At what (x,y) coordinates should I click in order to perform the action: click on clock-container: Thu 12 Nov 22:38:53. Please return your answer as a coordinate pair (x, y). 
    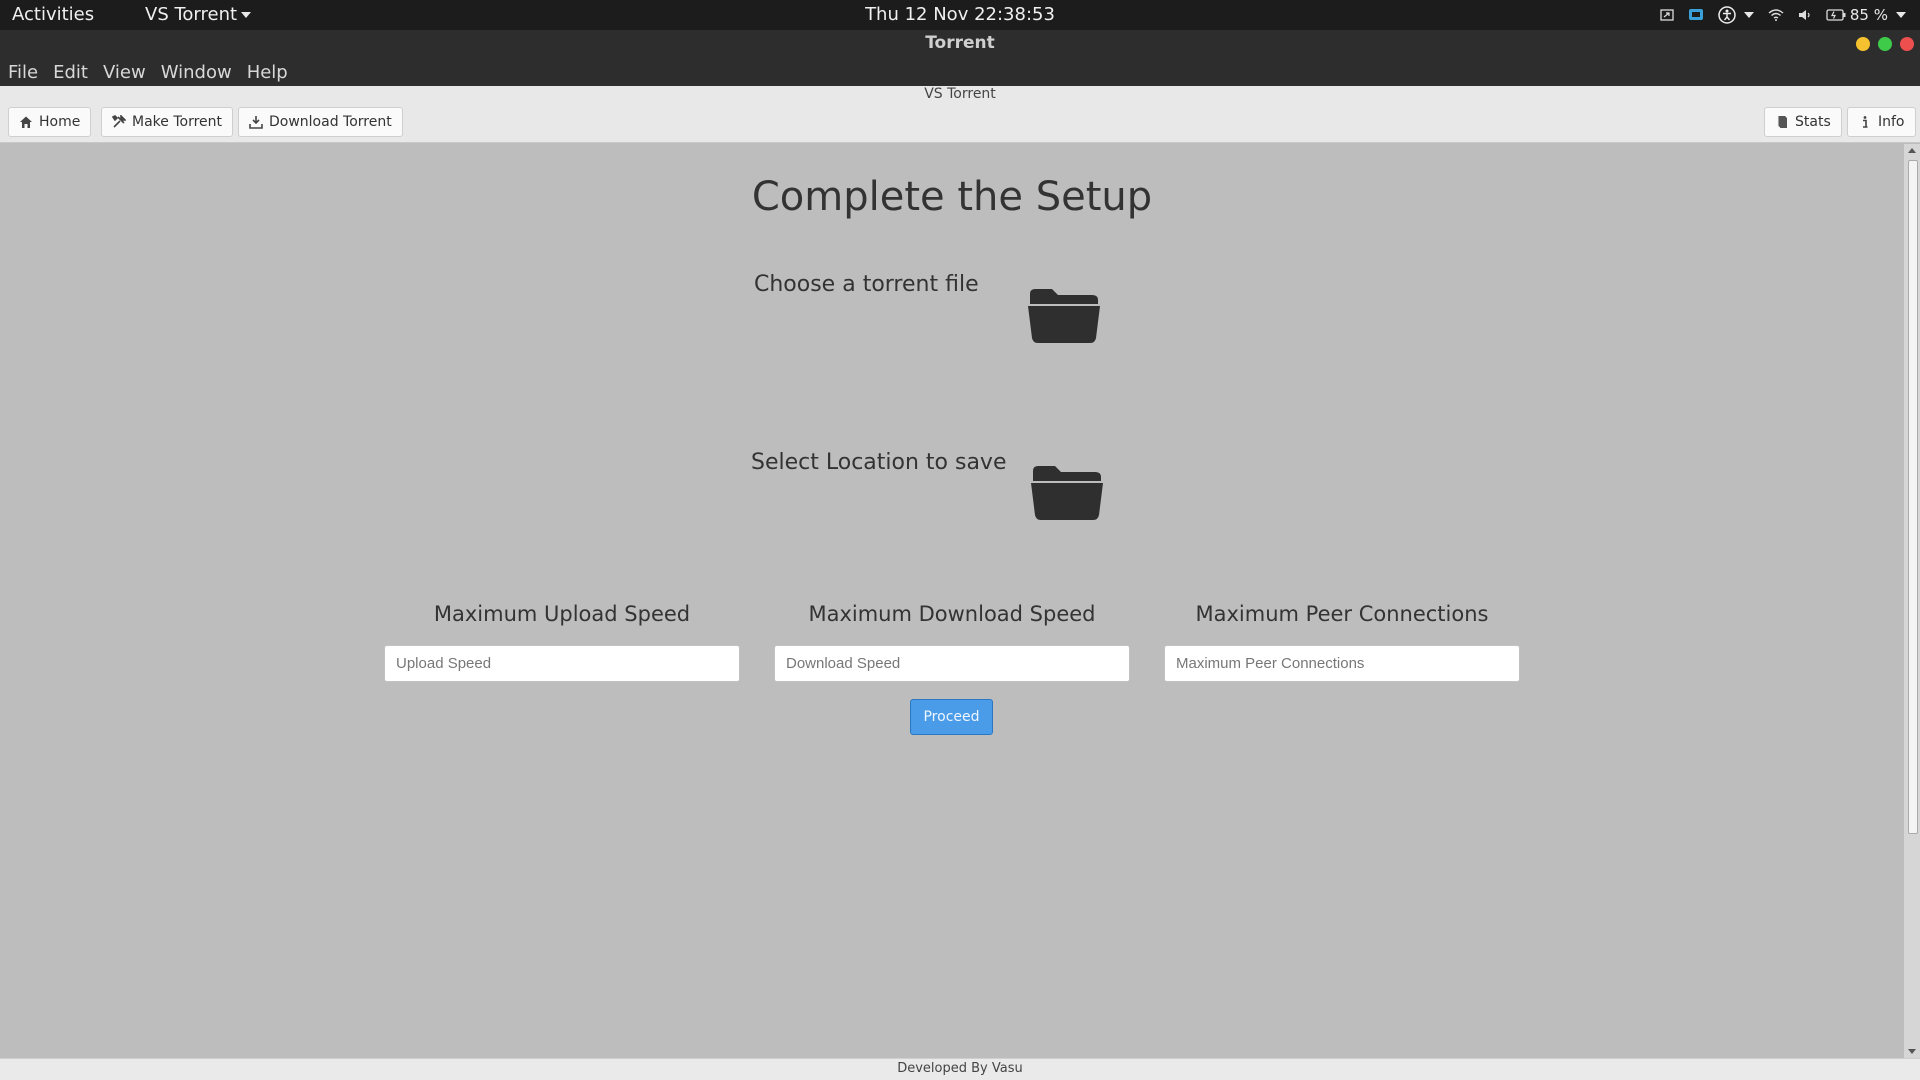
    Looking at the image, I should click on (960, 14).